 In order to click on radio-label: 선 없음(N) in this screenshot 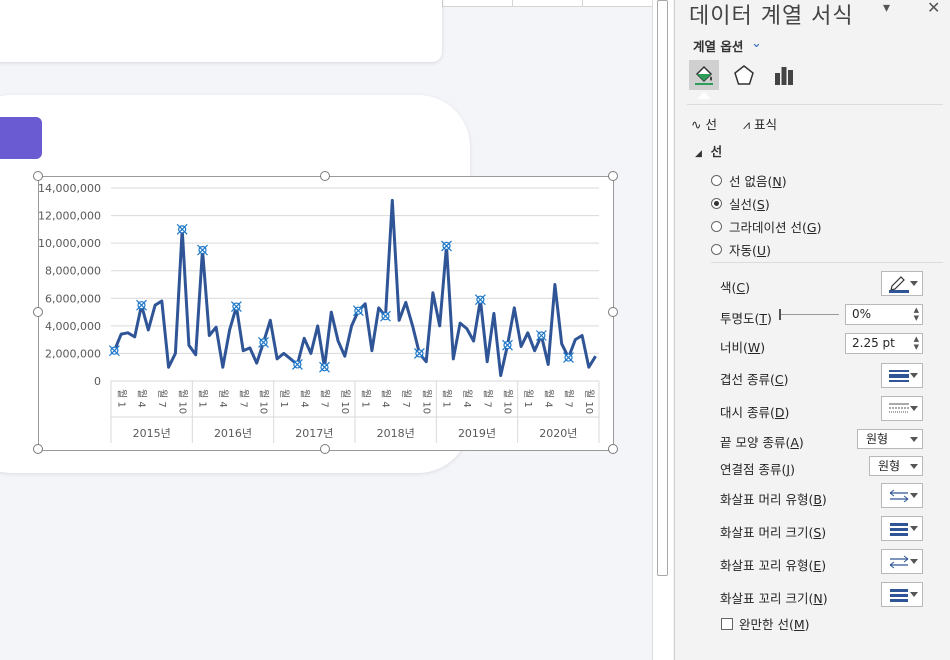, I will do `click(758, 181)`.